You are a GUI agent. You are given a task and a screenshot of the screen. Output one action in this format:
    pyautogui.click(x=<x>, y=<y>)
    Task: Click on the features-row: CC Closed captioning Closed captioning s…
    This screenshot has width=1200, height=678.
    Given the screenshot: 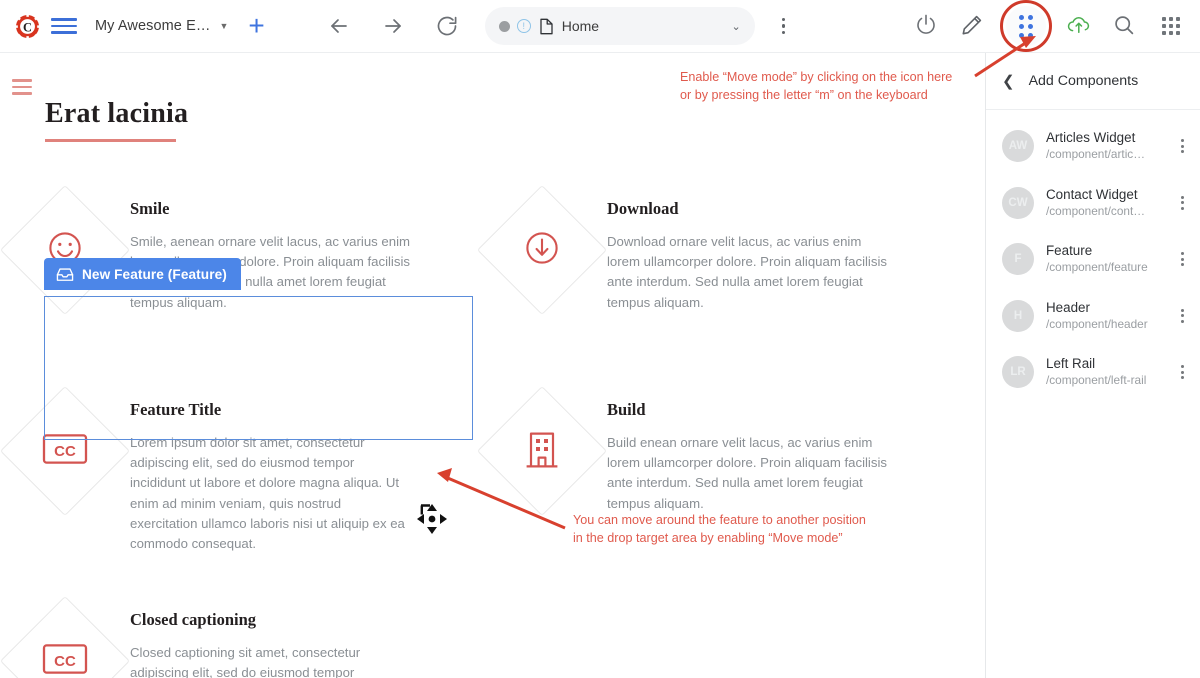 What is the action you would take?
    pyautogui.click(x=492, y=631)
    